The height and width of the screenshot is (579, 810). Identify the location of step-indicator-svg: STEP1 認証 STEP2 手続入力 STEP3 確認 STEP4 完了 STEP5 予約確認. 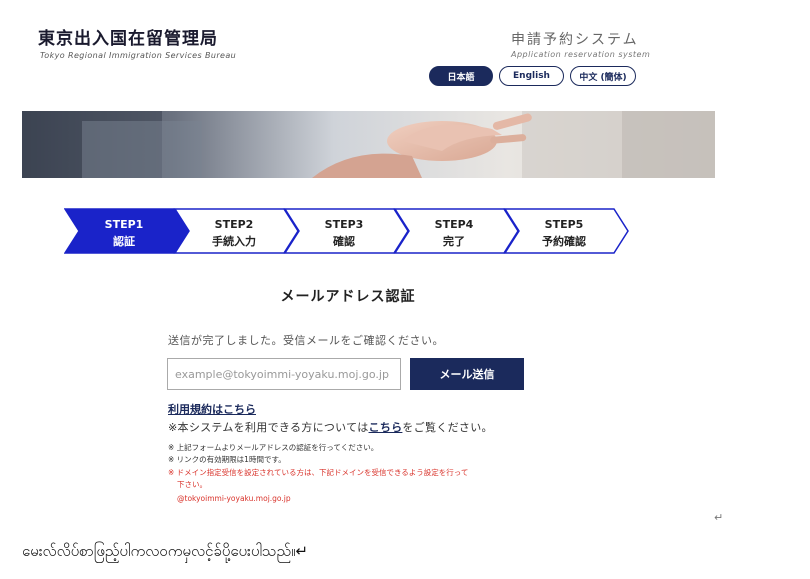
(346, 231).